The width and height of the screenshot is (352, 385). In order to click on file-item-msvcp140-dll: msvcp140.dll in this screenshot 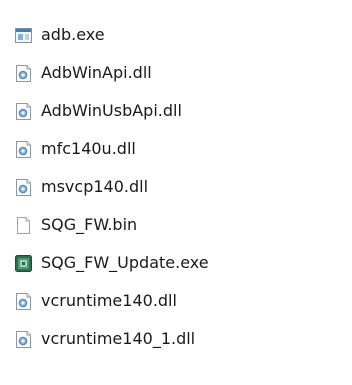, I will do `click(176, 187)`.